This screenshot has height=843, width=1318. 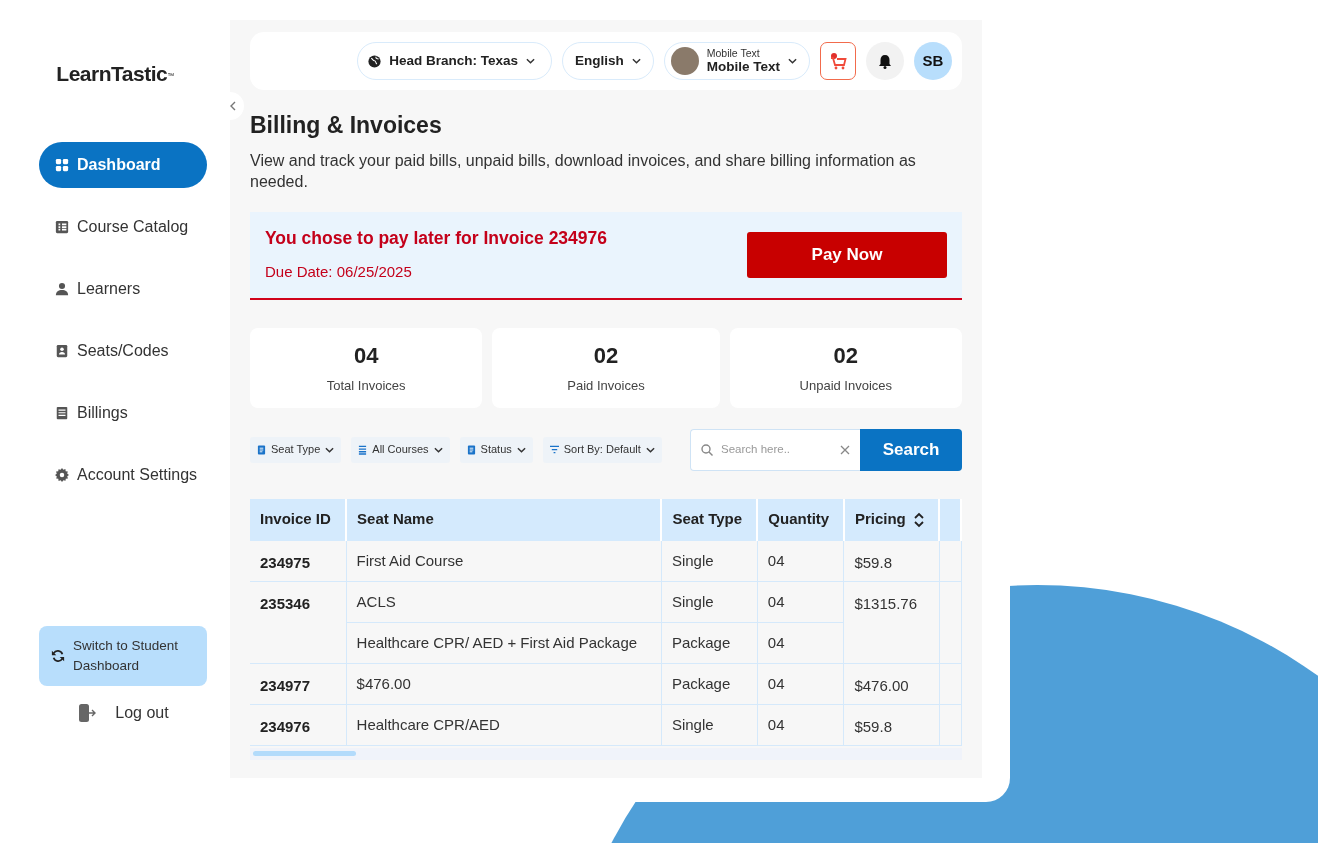 What do you see at coordinates (298, 725) in the screenshot?
I see `table-cell: 234976` at bounding box center [298, 725].